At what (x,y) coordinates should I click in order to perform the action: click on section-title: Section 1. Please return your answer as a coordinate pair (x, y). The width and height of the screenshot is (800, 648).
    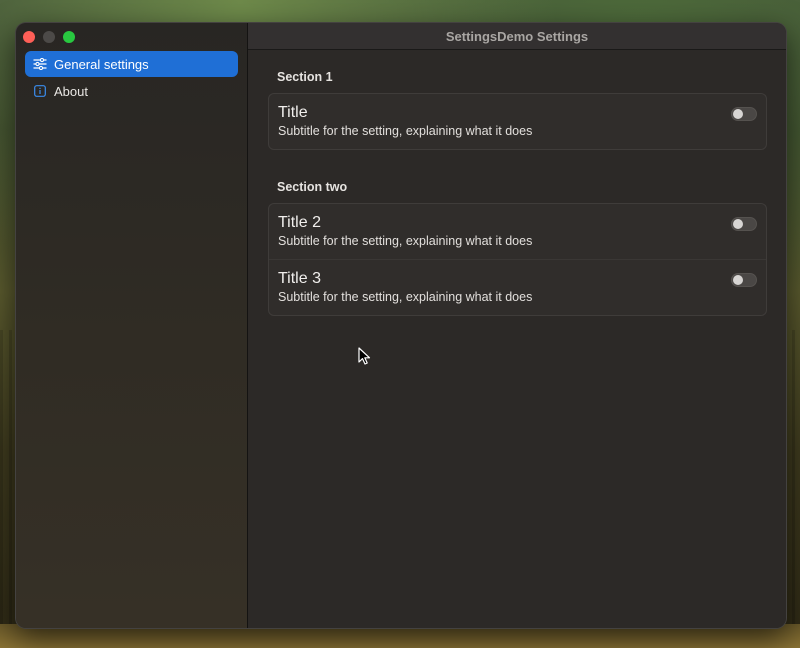
    Looking at the image, I should click on (305, 77).